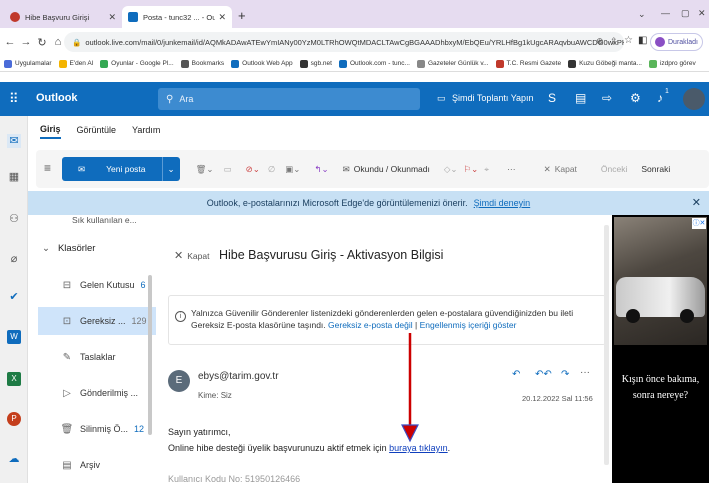 Image resolution: width=709 pixels, height=483 pixels. Describe the element at coordinates (14, 141) in the screenshot. I see `mail-icon: ✉` at that location.